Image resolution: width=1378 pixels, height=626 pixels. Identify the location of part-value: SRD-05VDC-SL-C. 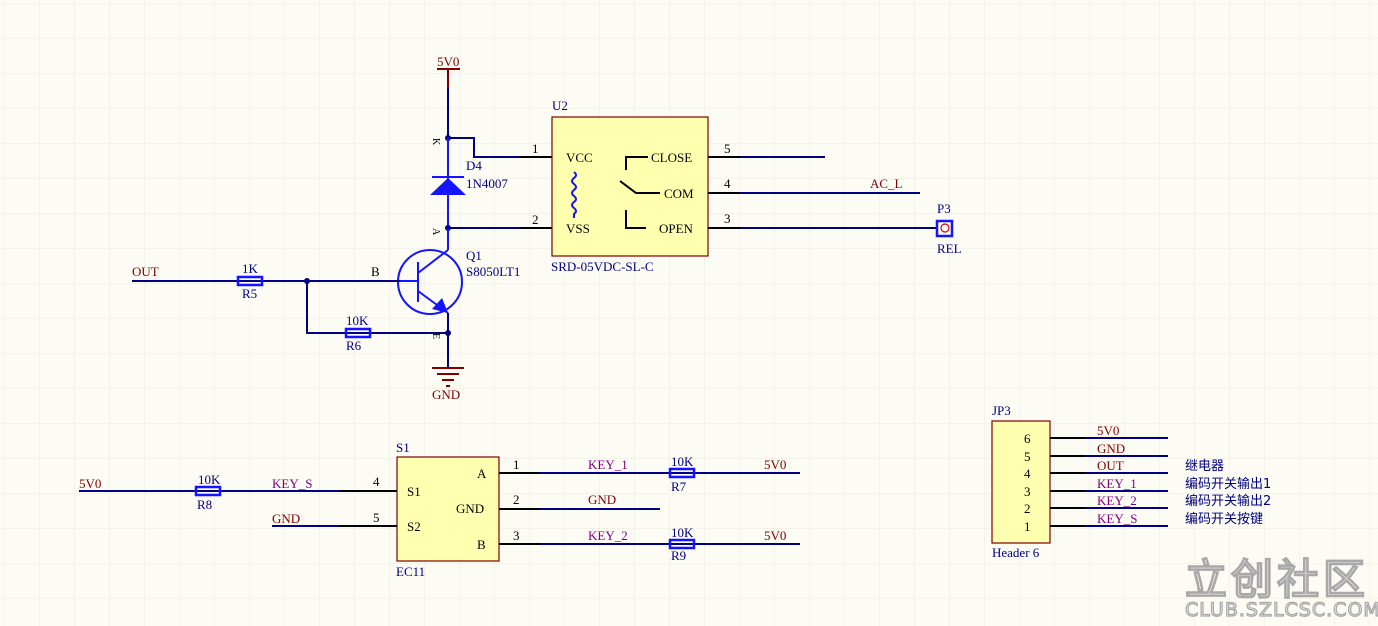
(602, 266).